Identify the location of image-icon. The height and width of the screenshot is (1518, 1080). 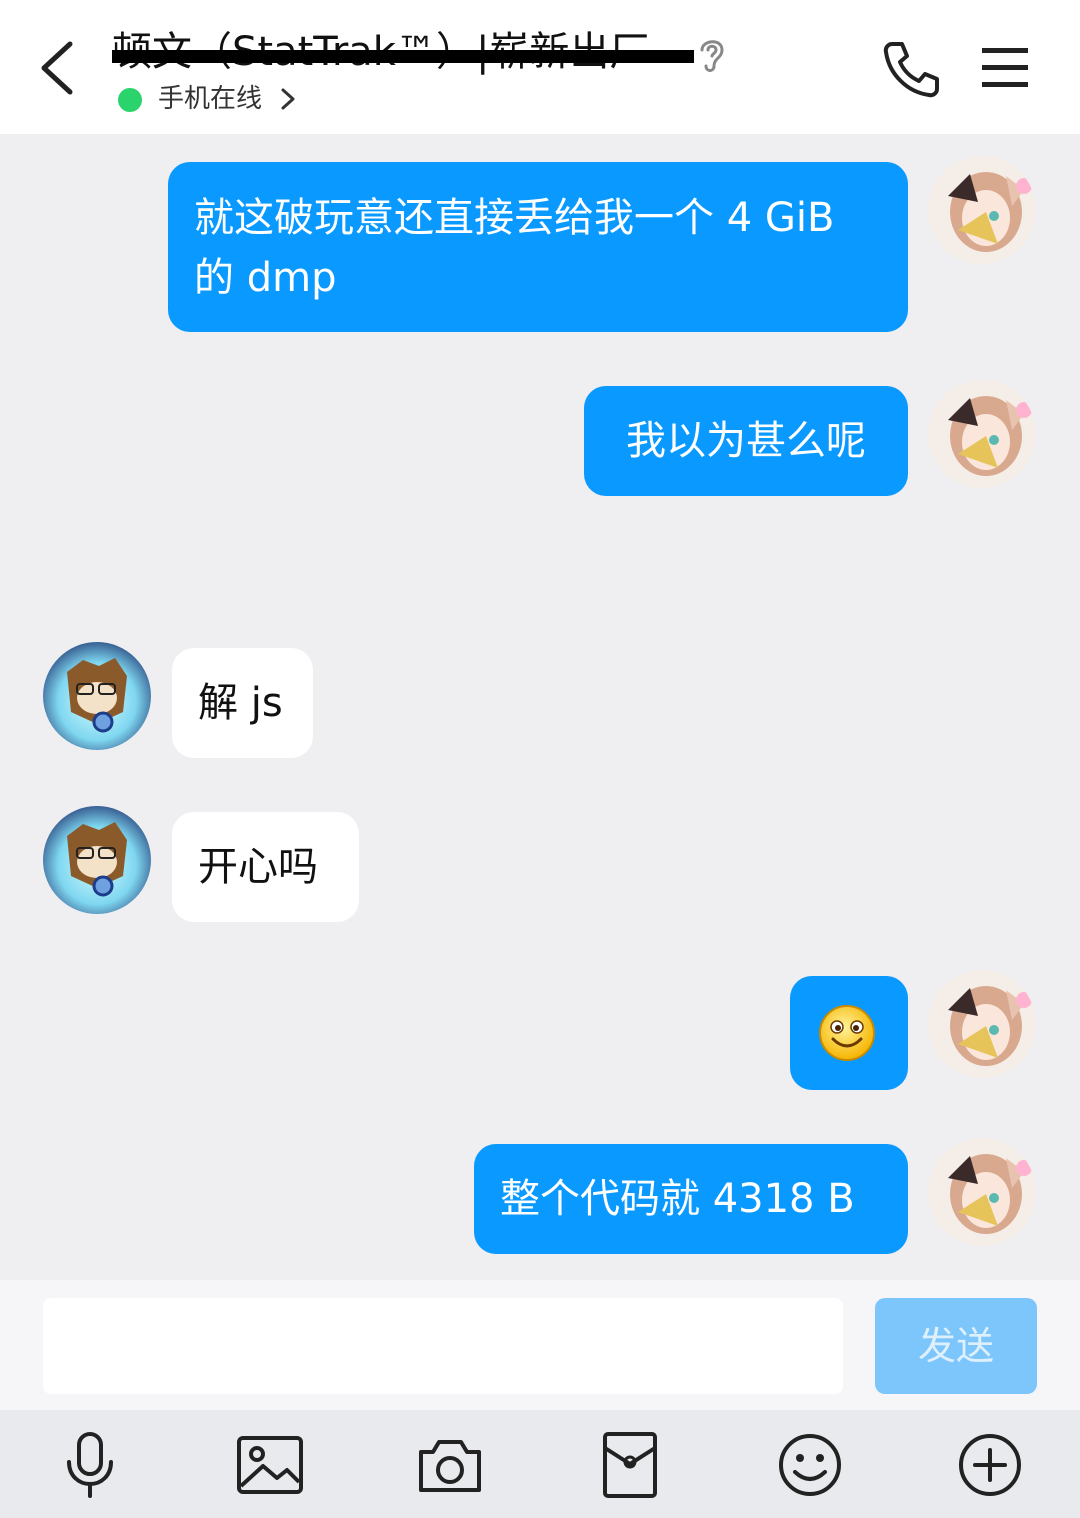
(270, 1465).